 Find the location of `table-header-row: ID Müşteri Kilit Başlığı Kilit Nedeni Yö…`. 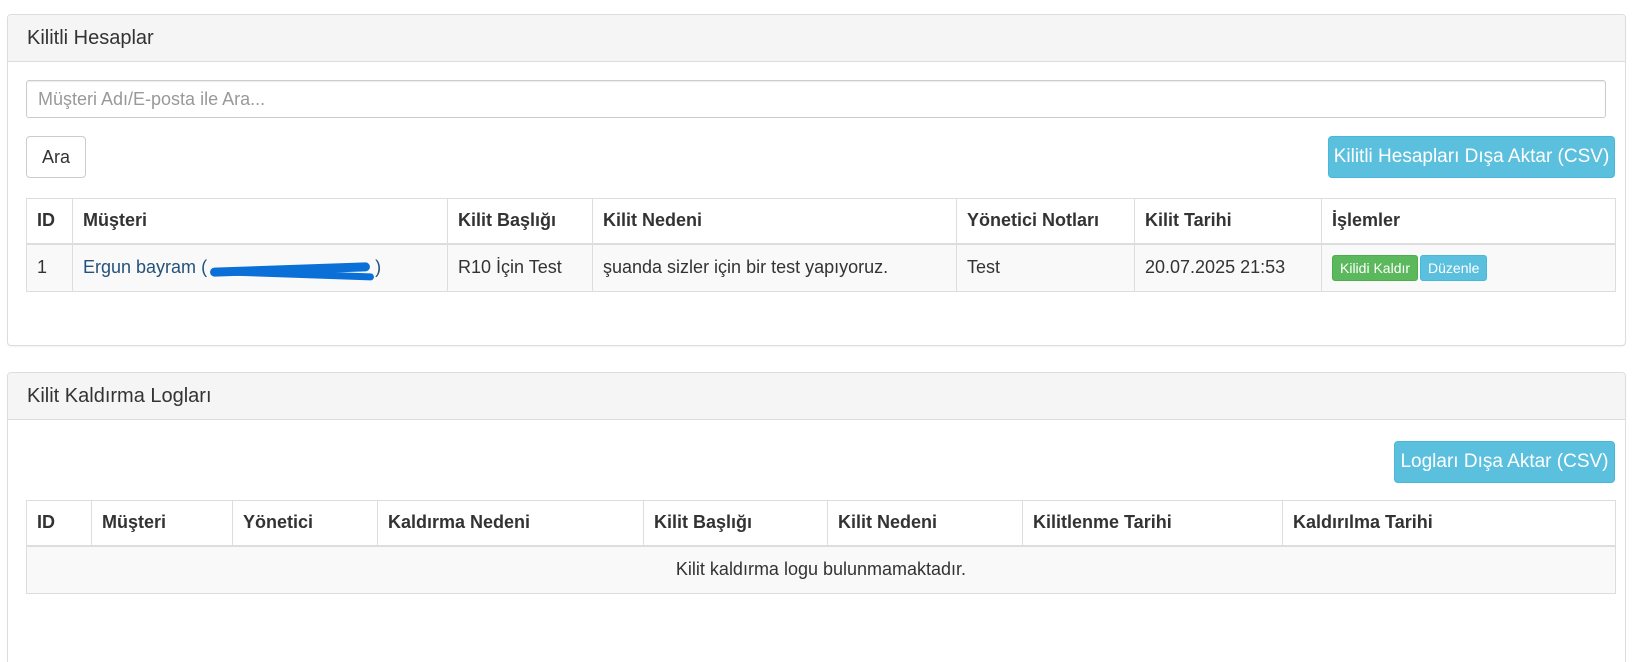

table-header-row: ID Müşteri Kilit Başlığı Kilit Nedeni Yö… is located at coordinates (821, 221).